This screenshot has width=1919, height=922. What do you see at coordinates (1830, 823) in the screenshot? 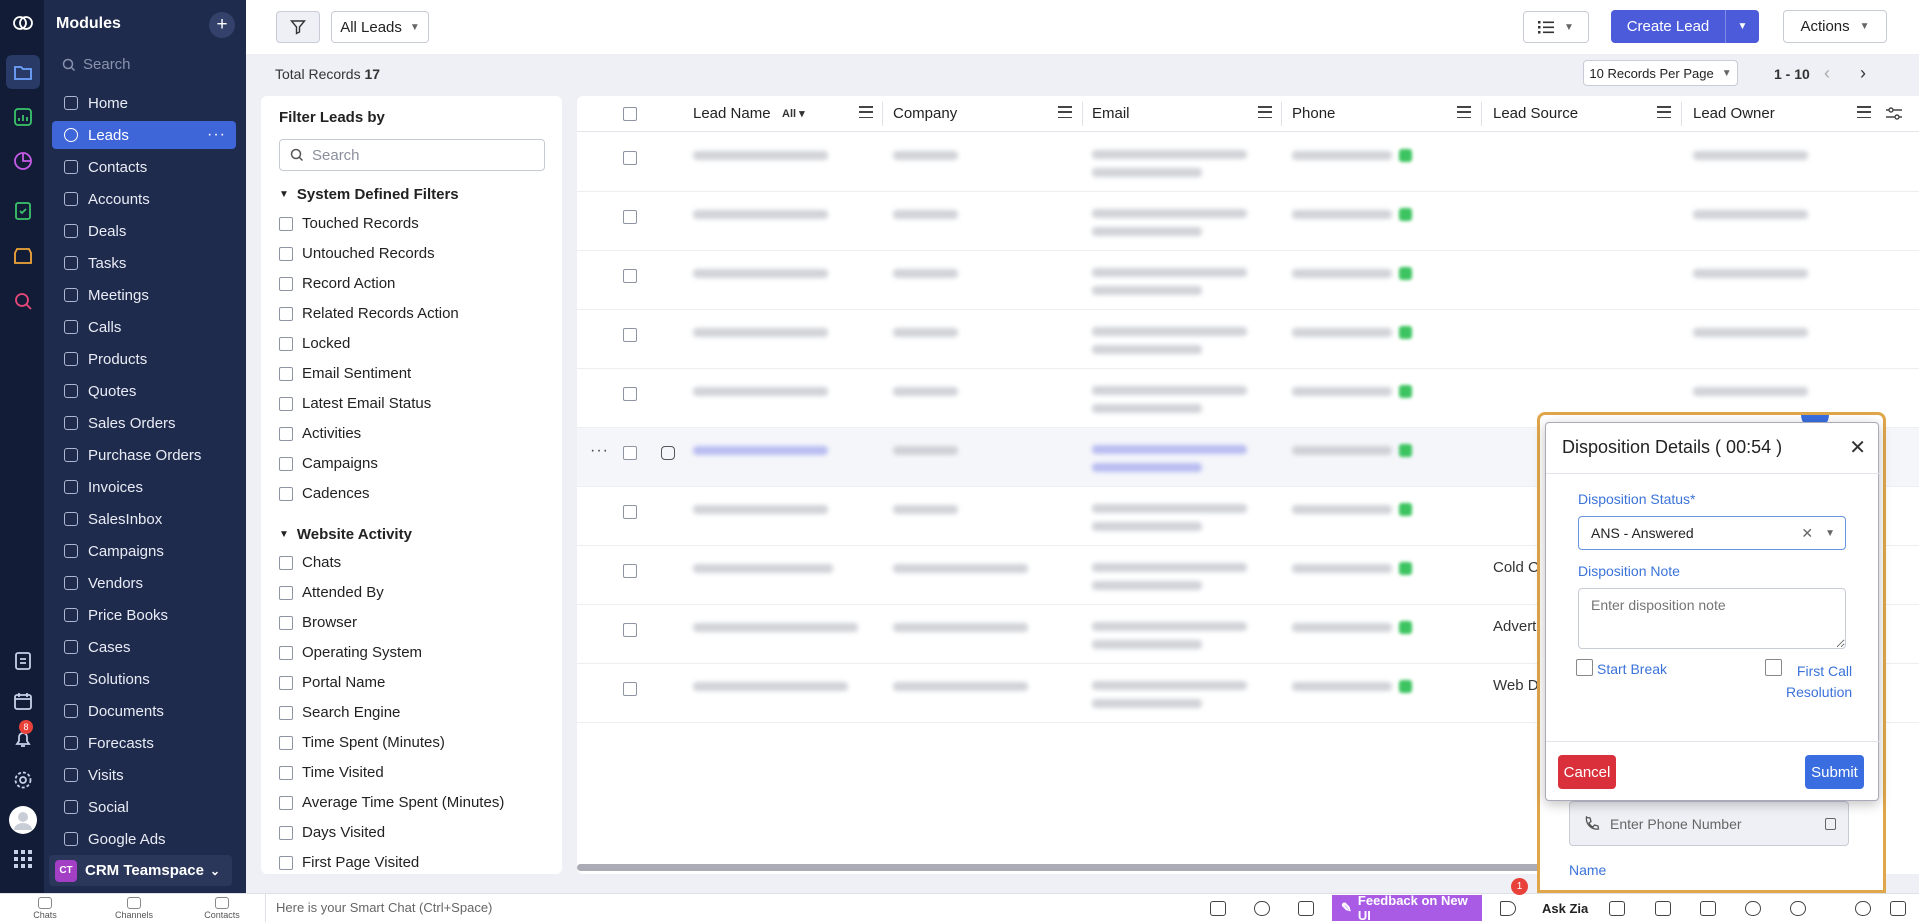
I see `copy-icon` at bounding box center [1830, 823].